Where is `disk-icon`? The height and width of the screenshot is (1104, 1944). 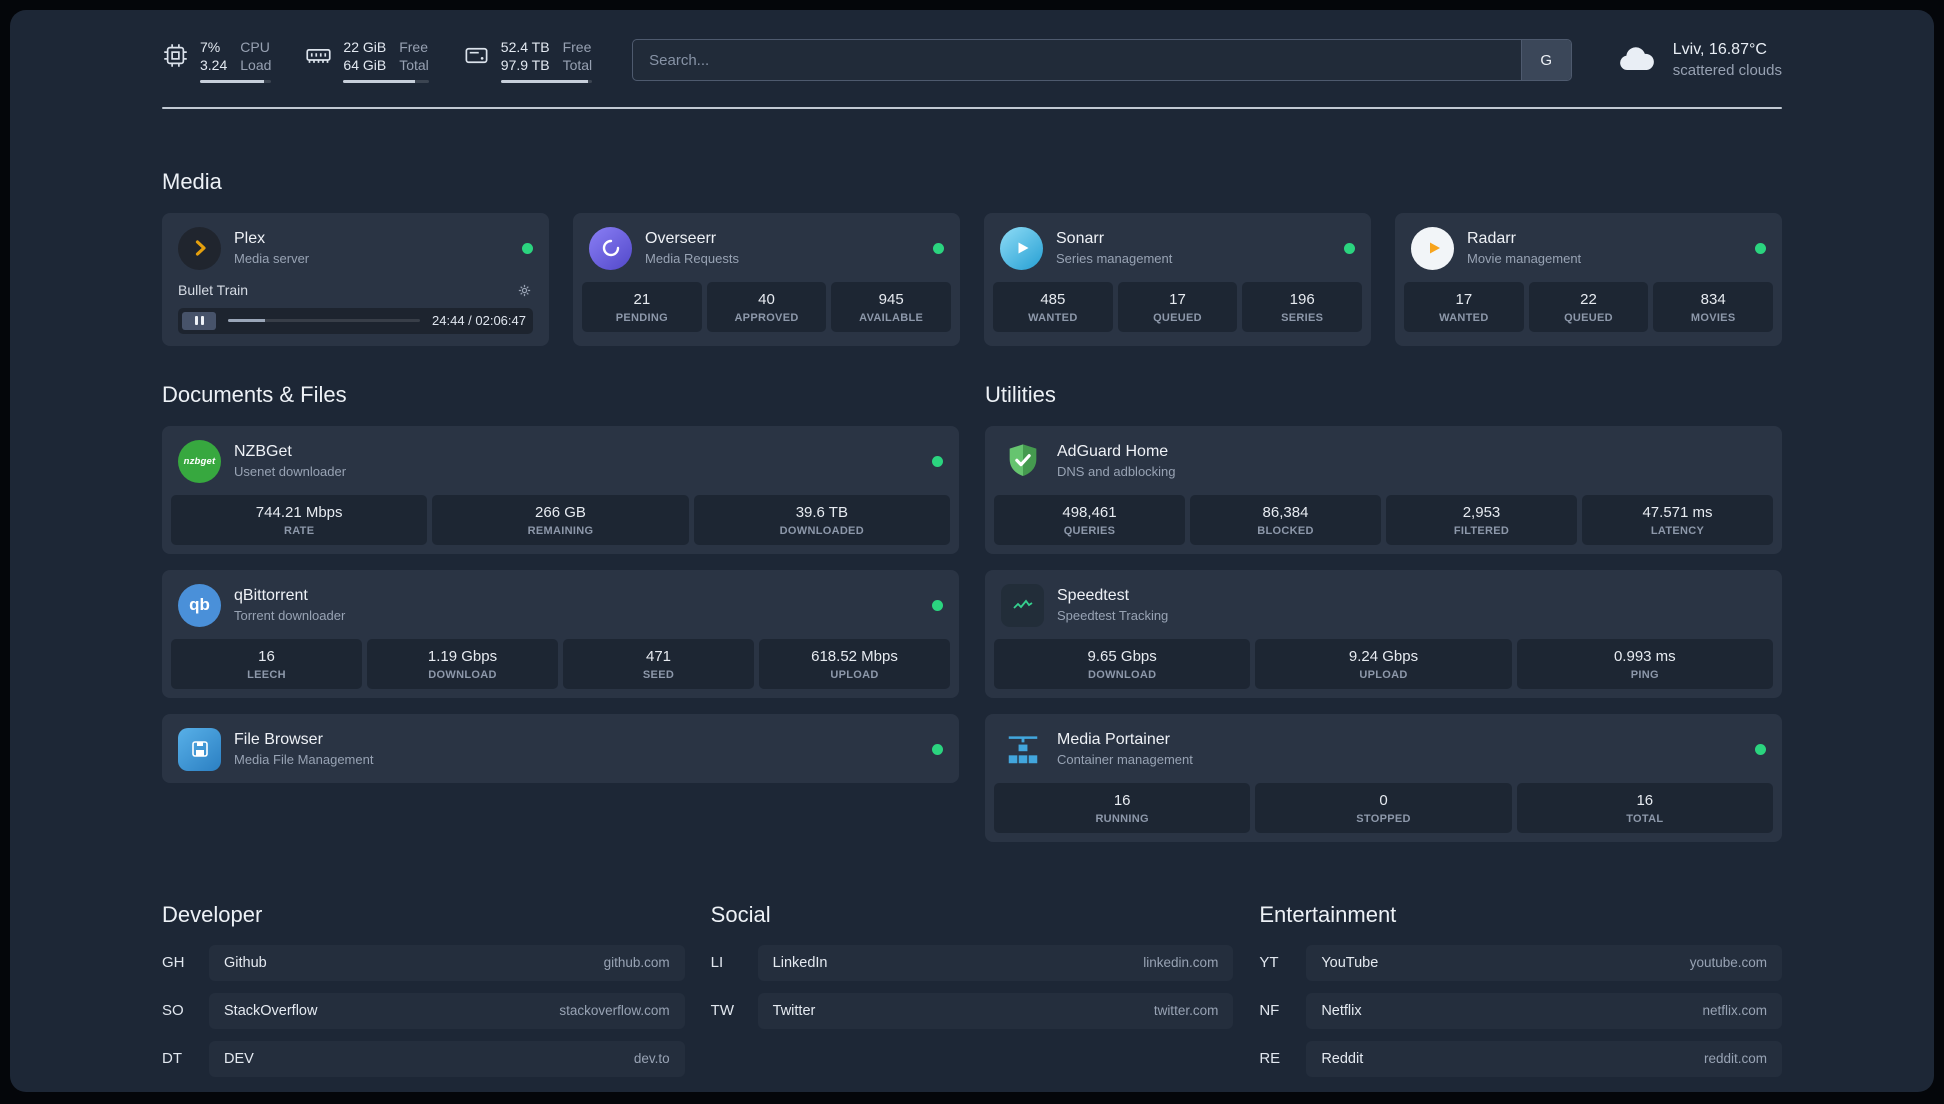
disk-icon is located at coordinates (476, 55).